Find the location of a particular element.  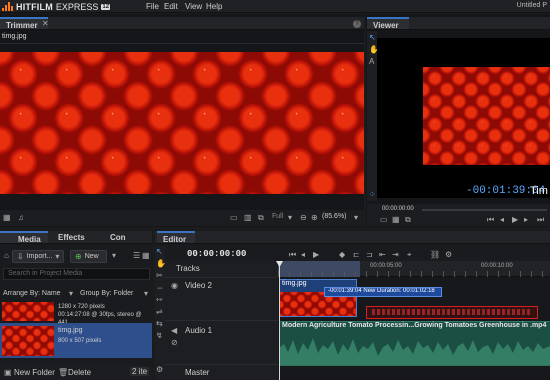

media-item-image: timg.jpg 800 x 507 pixels is located at coordinates (76, 340).